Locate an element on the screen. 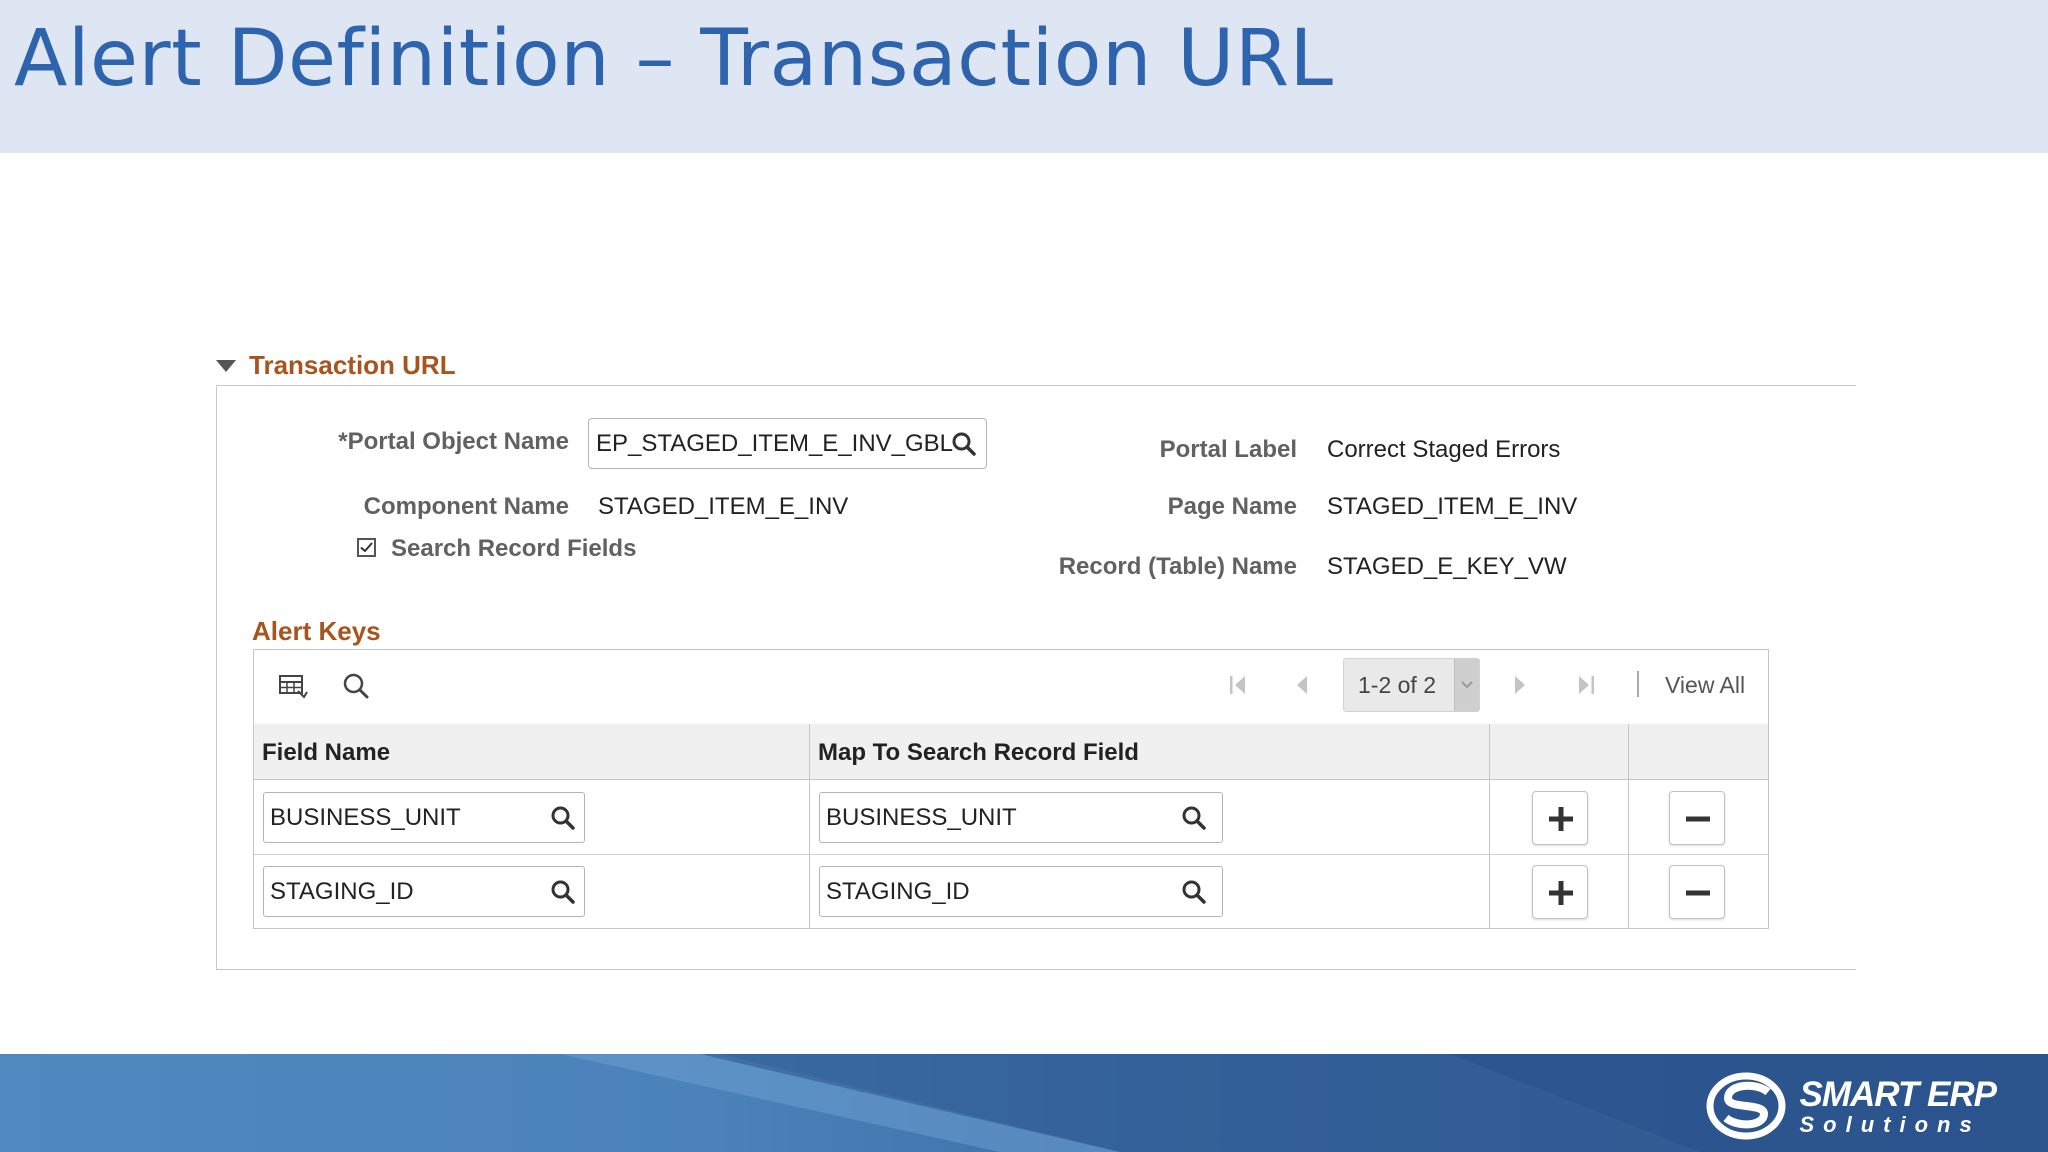  collapse-triangle-icon is located at coordinates (226, 365).